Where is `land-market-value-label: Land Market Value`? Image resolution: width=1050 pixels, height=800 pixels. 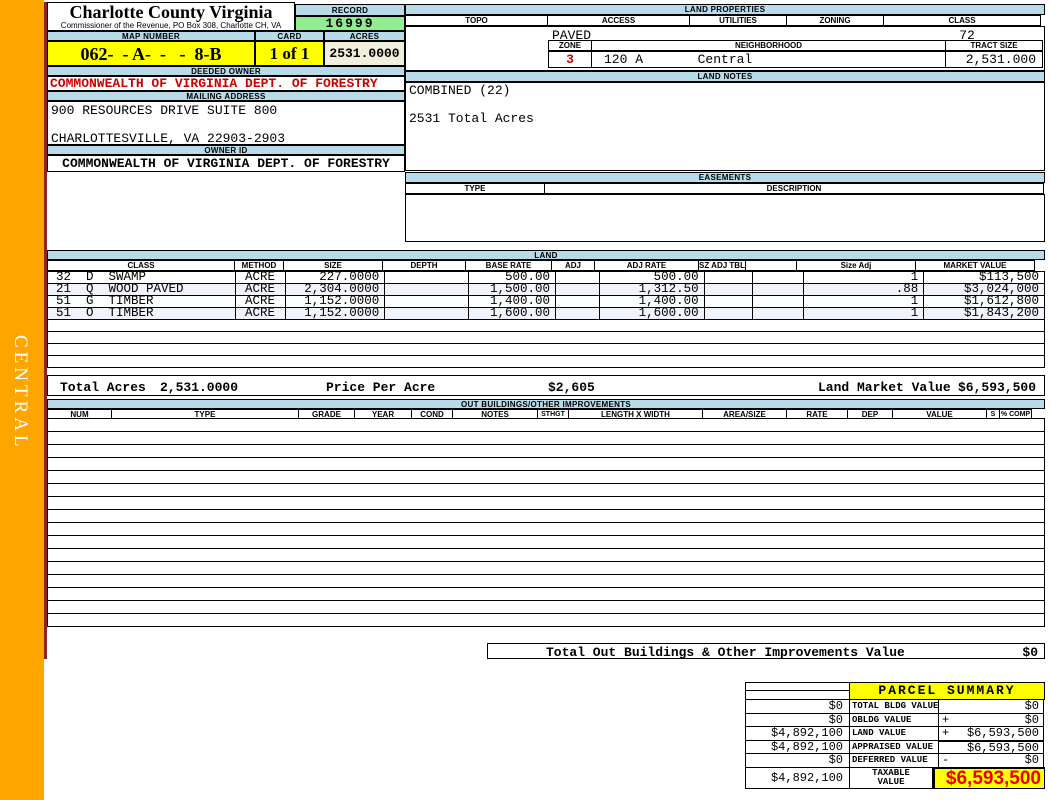 land-market-value-label: Land Market Value is located at coordinates (884, 387).